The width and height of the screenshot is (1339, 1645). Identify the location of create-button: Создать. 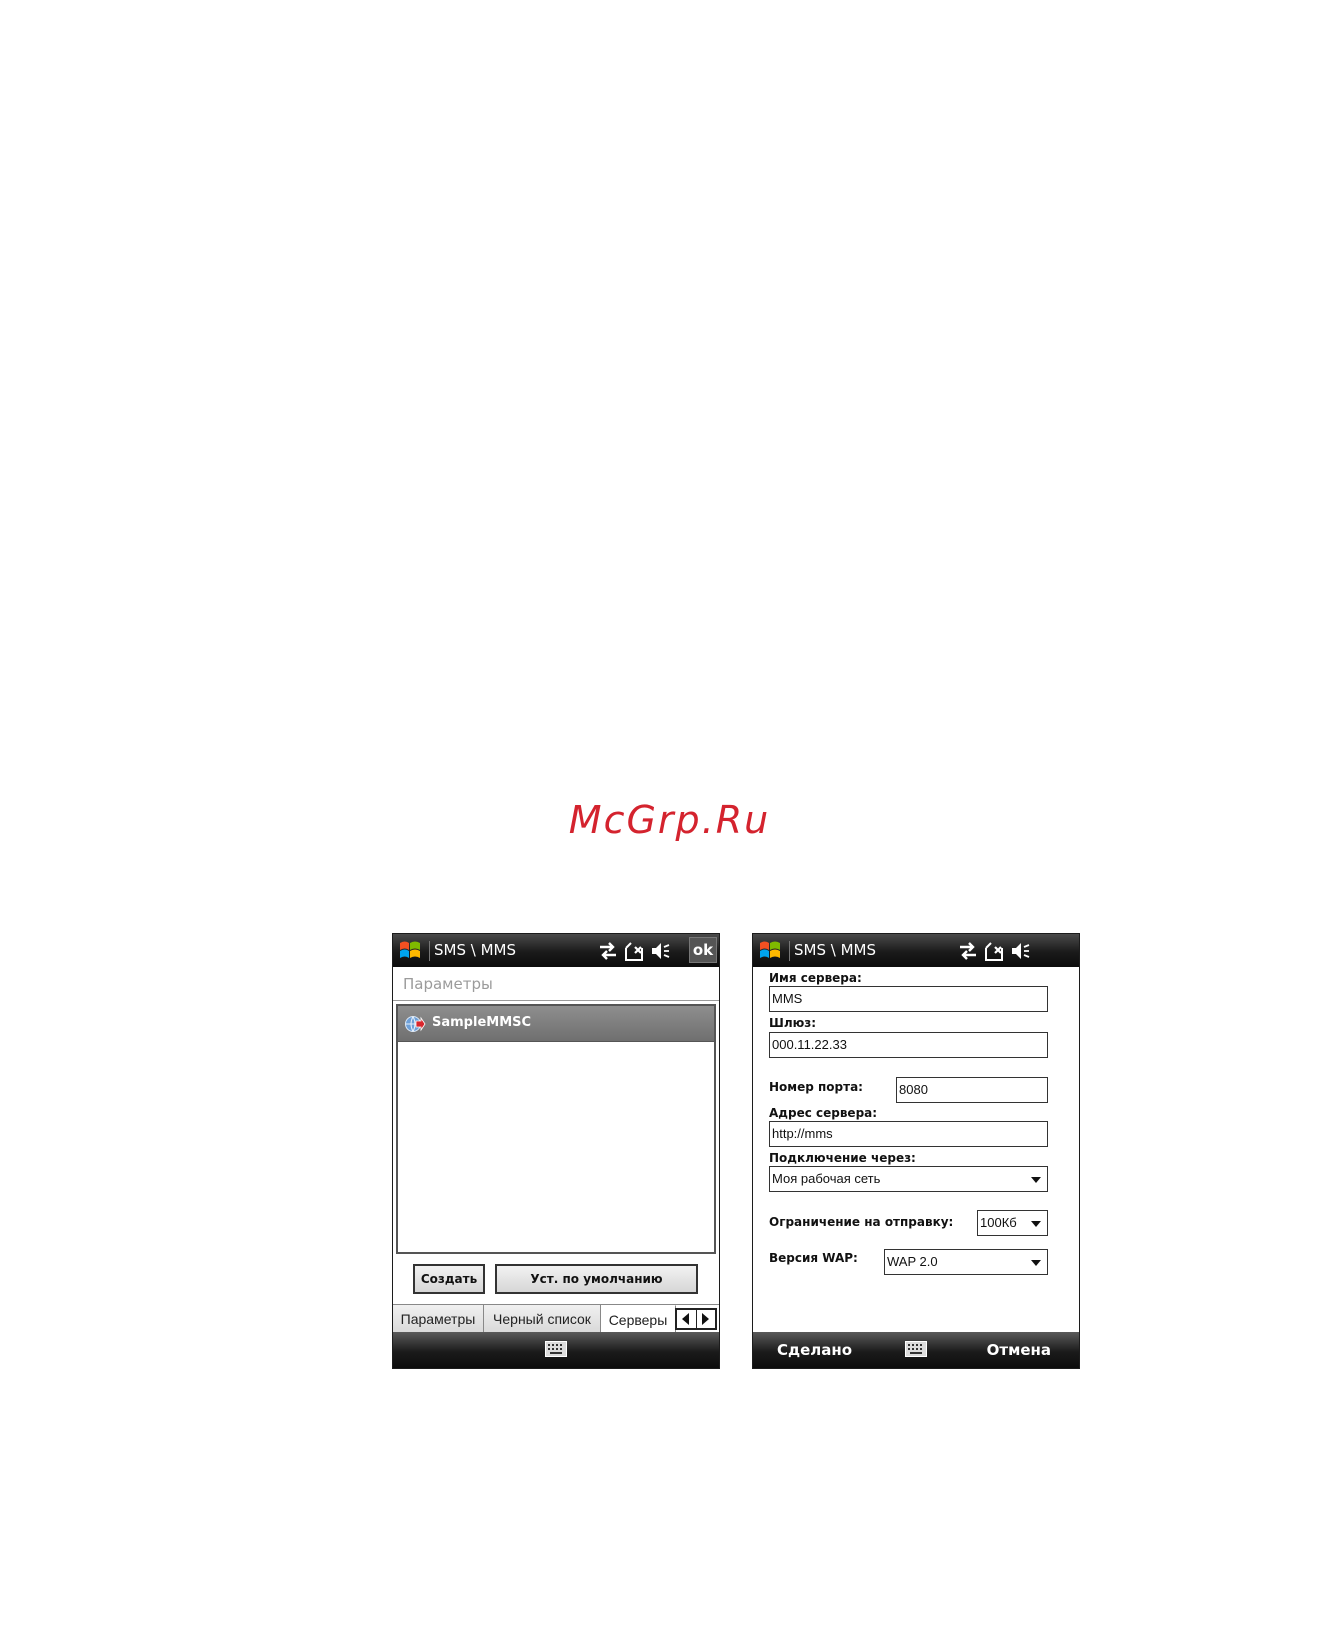
(449, 1279).